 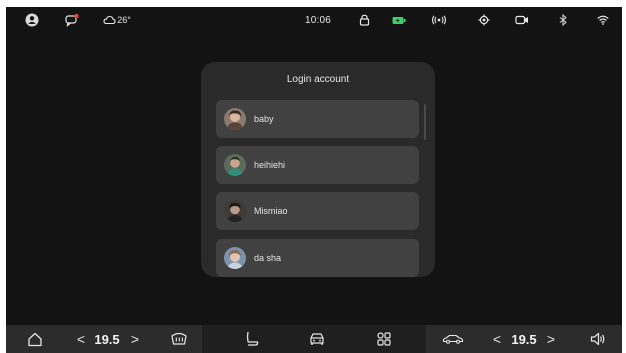 I want to click on camera-icon, so click(x=522, y=20).